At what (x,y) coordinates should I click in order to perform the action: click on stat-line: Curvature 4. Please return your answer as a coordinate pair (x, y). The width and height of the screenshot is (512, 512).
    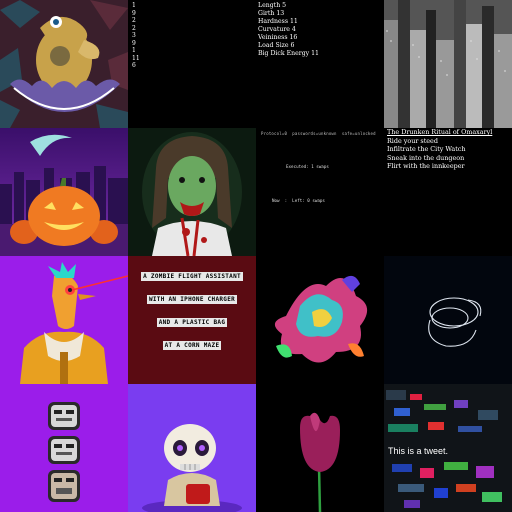
    Looking at the image, I should click on (277, 29).